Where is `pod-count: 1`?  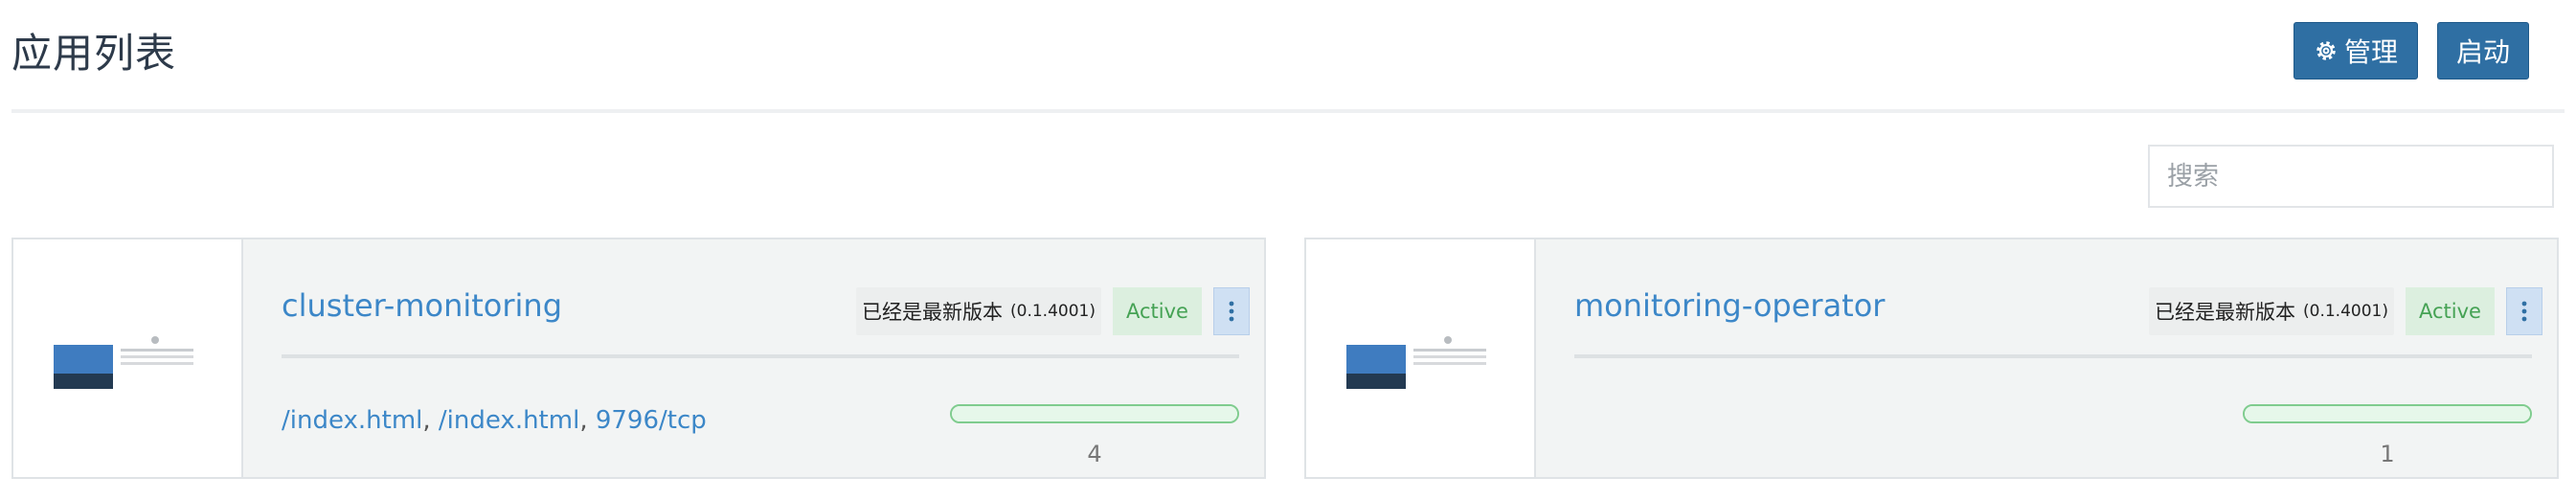 pod-count: 1 is located at coordinates (2387, 454).